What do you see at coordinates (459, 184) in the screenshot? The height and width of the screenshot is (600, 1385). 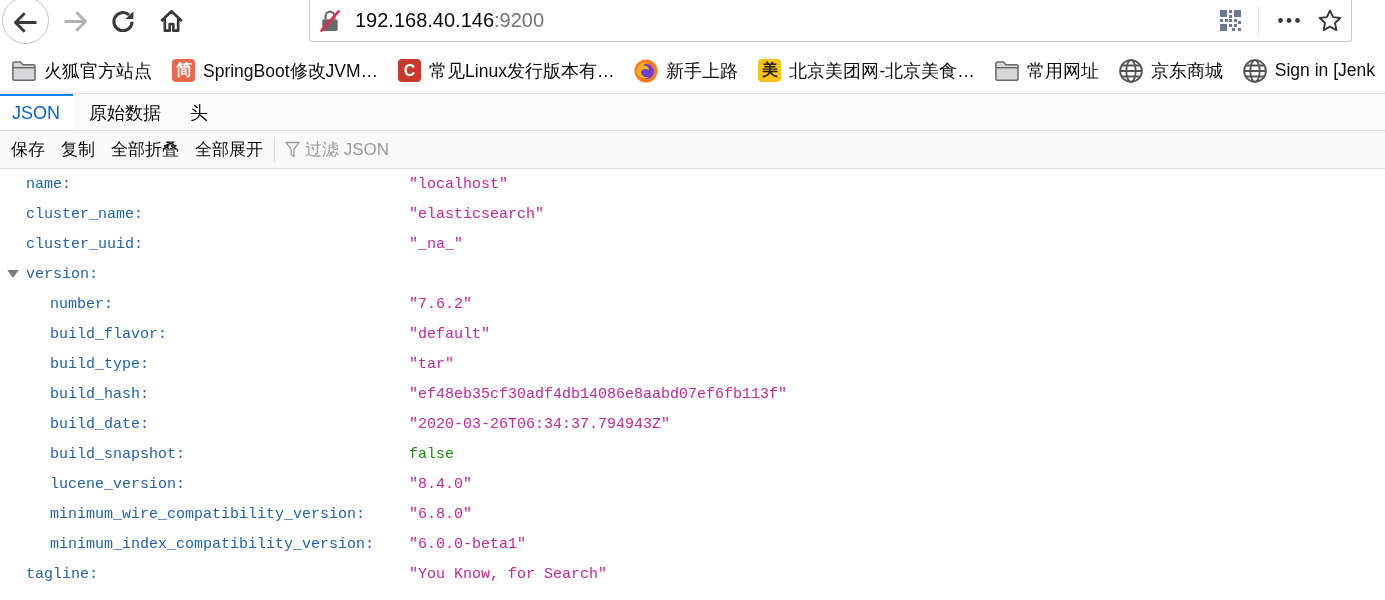 I see `json-value: "localhost"` at bounding box center [459, 184].